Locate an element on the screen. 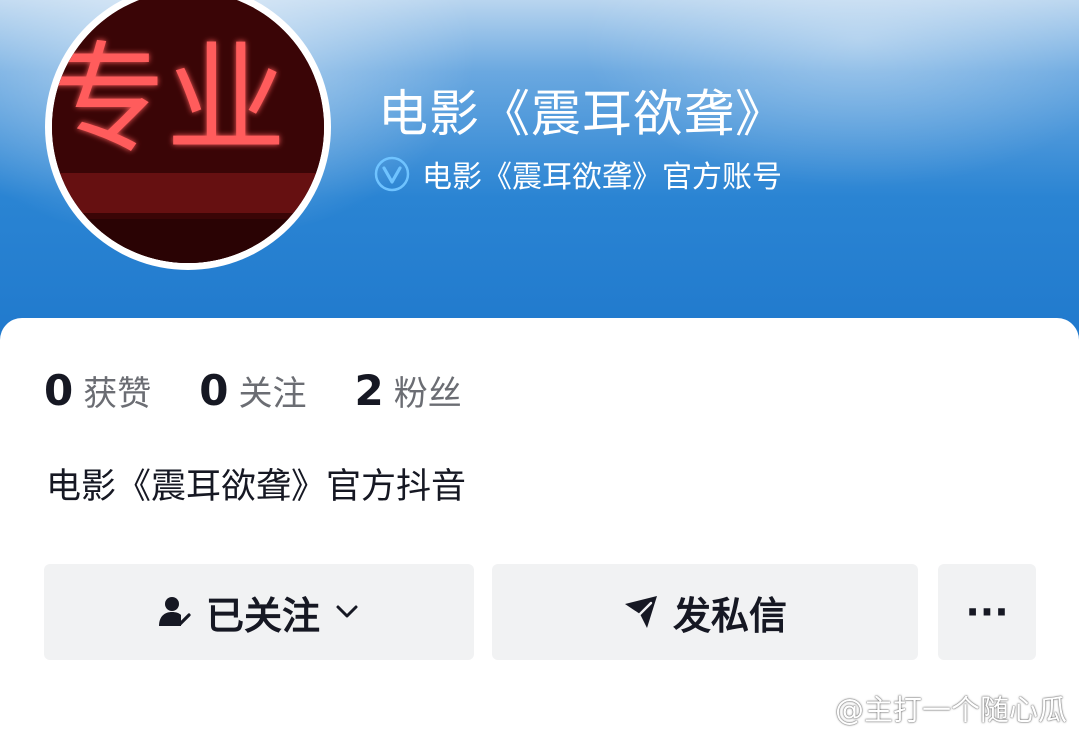 The image size is (1079, 737). stat-likes: 0 获赞 is located at coordinates (97, 390).